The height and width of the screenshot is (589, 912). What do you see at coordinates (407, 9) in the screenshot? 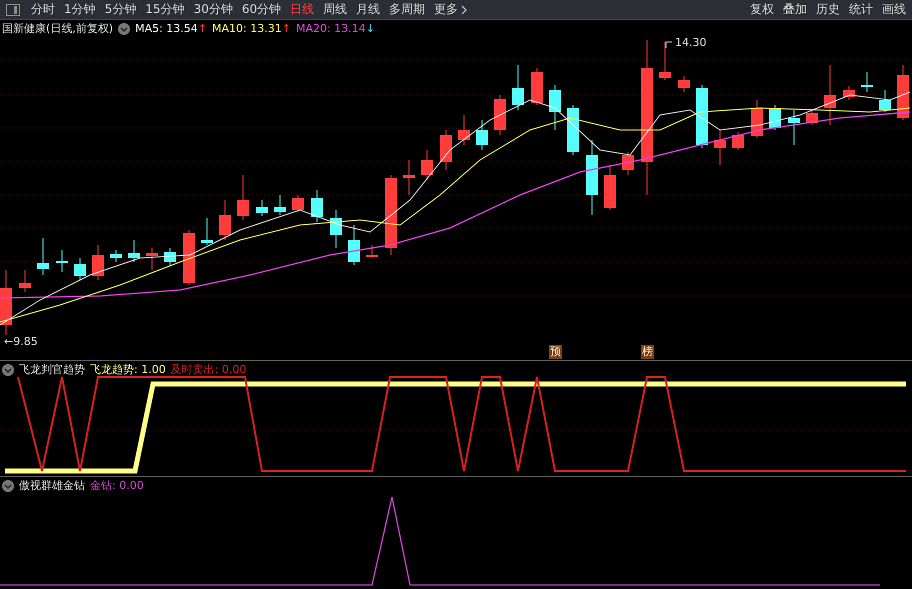
I see `period-tab: 多周期` at bounding box center [407, 9].